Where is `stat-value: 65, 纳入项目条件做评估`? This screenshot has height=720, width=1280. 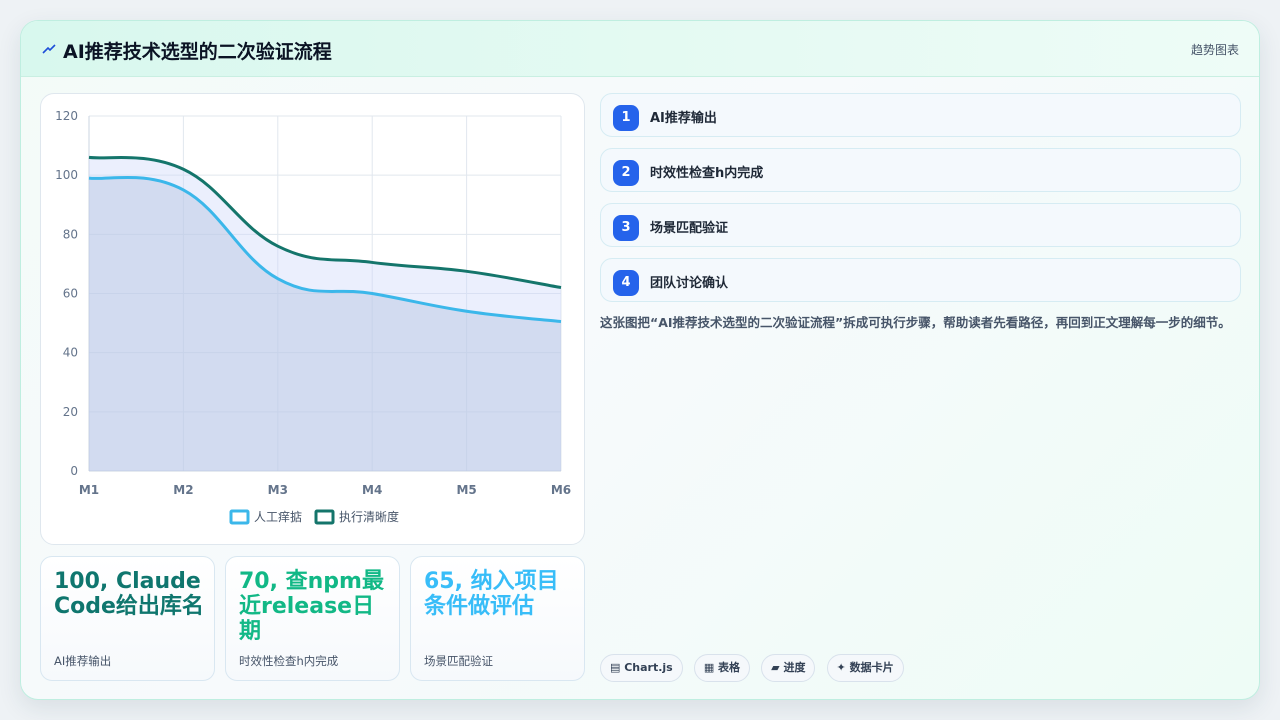
stat-value: 65, 纳入项目条件做评估 is located at coordinates (491, 594).